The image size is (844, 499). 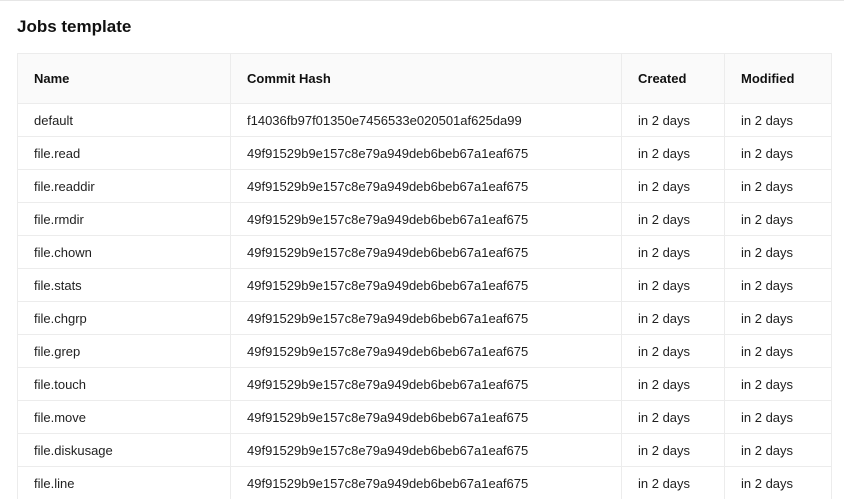 I want to click on job-name-cell: file.chgrp, so click(x=124, y=318).